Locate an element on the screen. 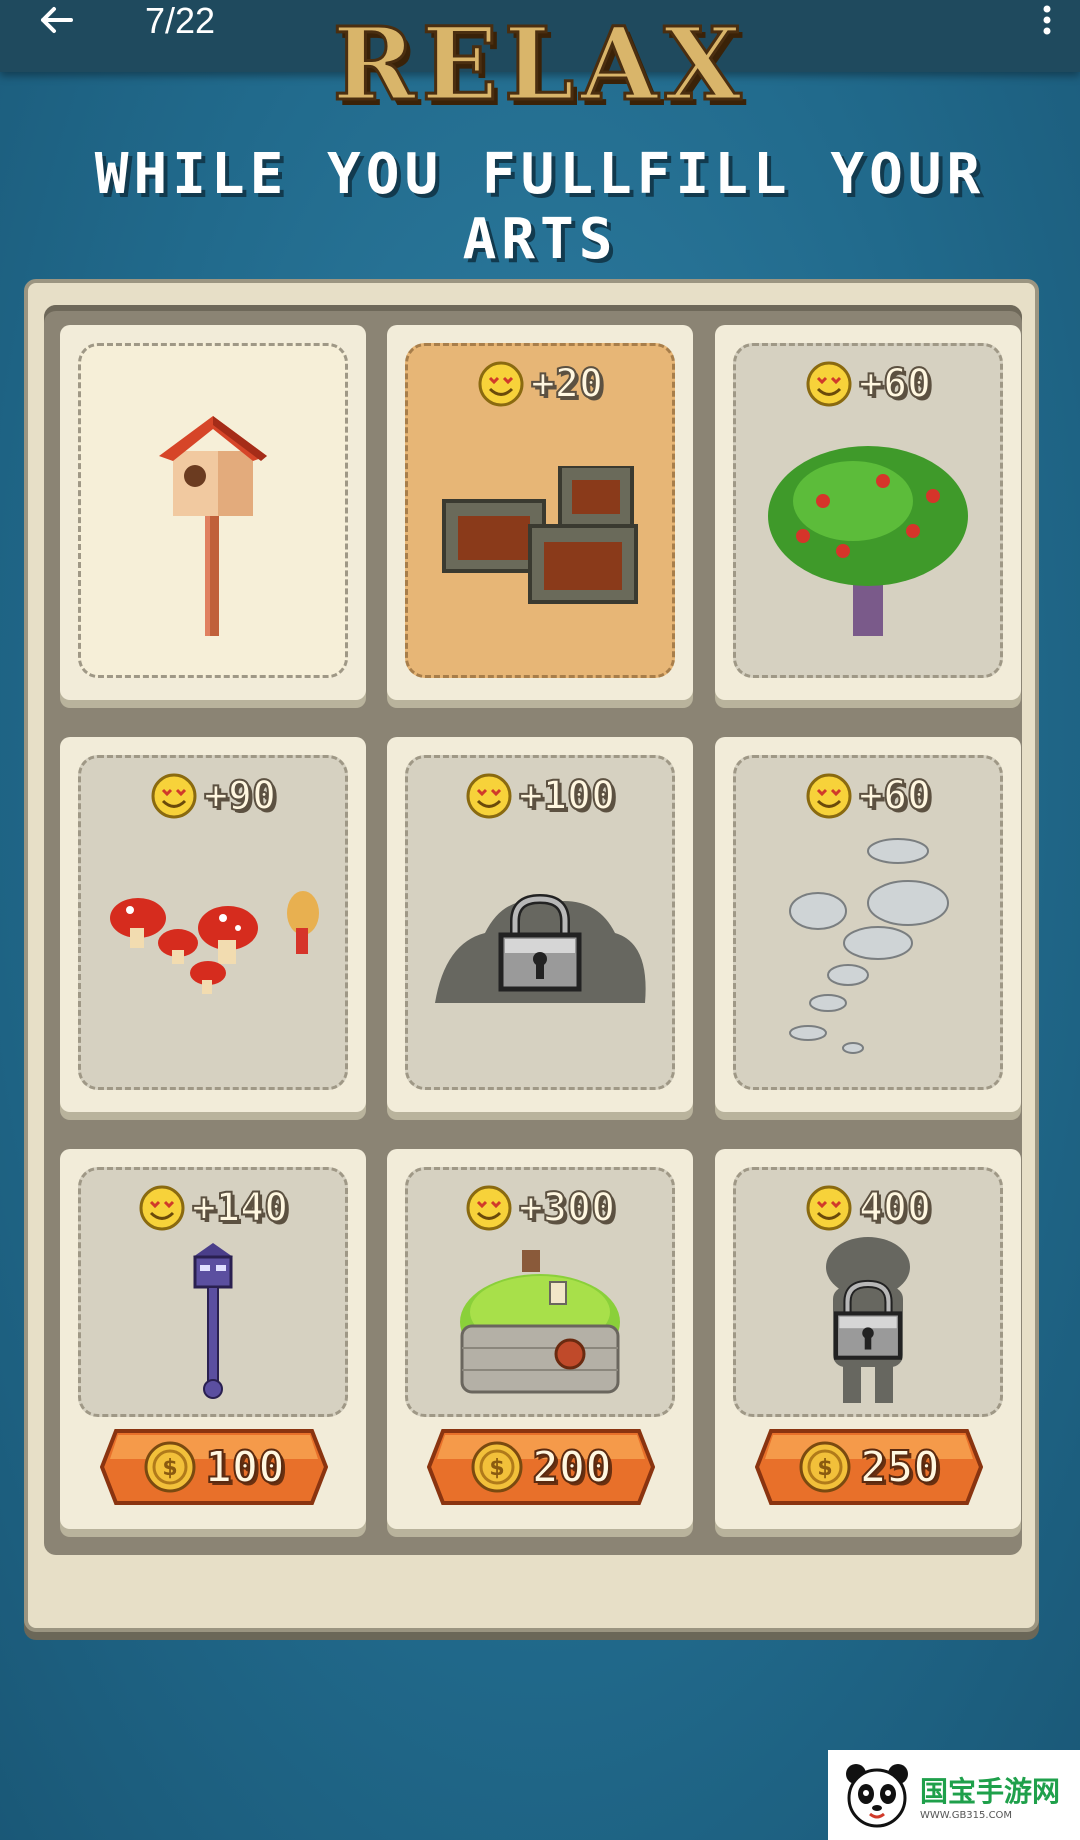  card-slot: +90 is located at coordinates (213, 922).